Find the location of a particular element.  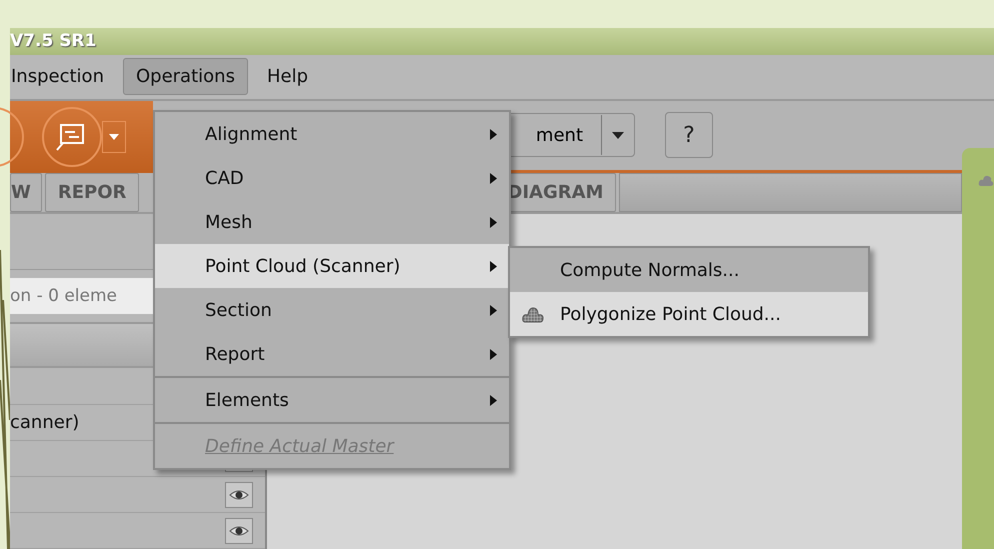

tool-button is located at coordinates (72, 136).